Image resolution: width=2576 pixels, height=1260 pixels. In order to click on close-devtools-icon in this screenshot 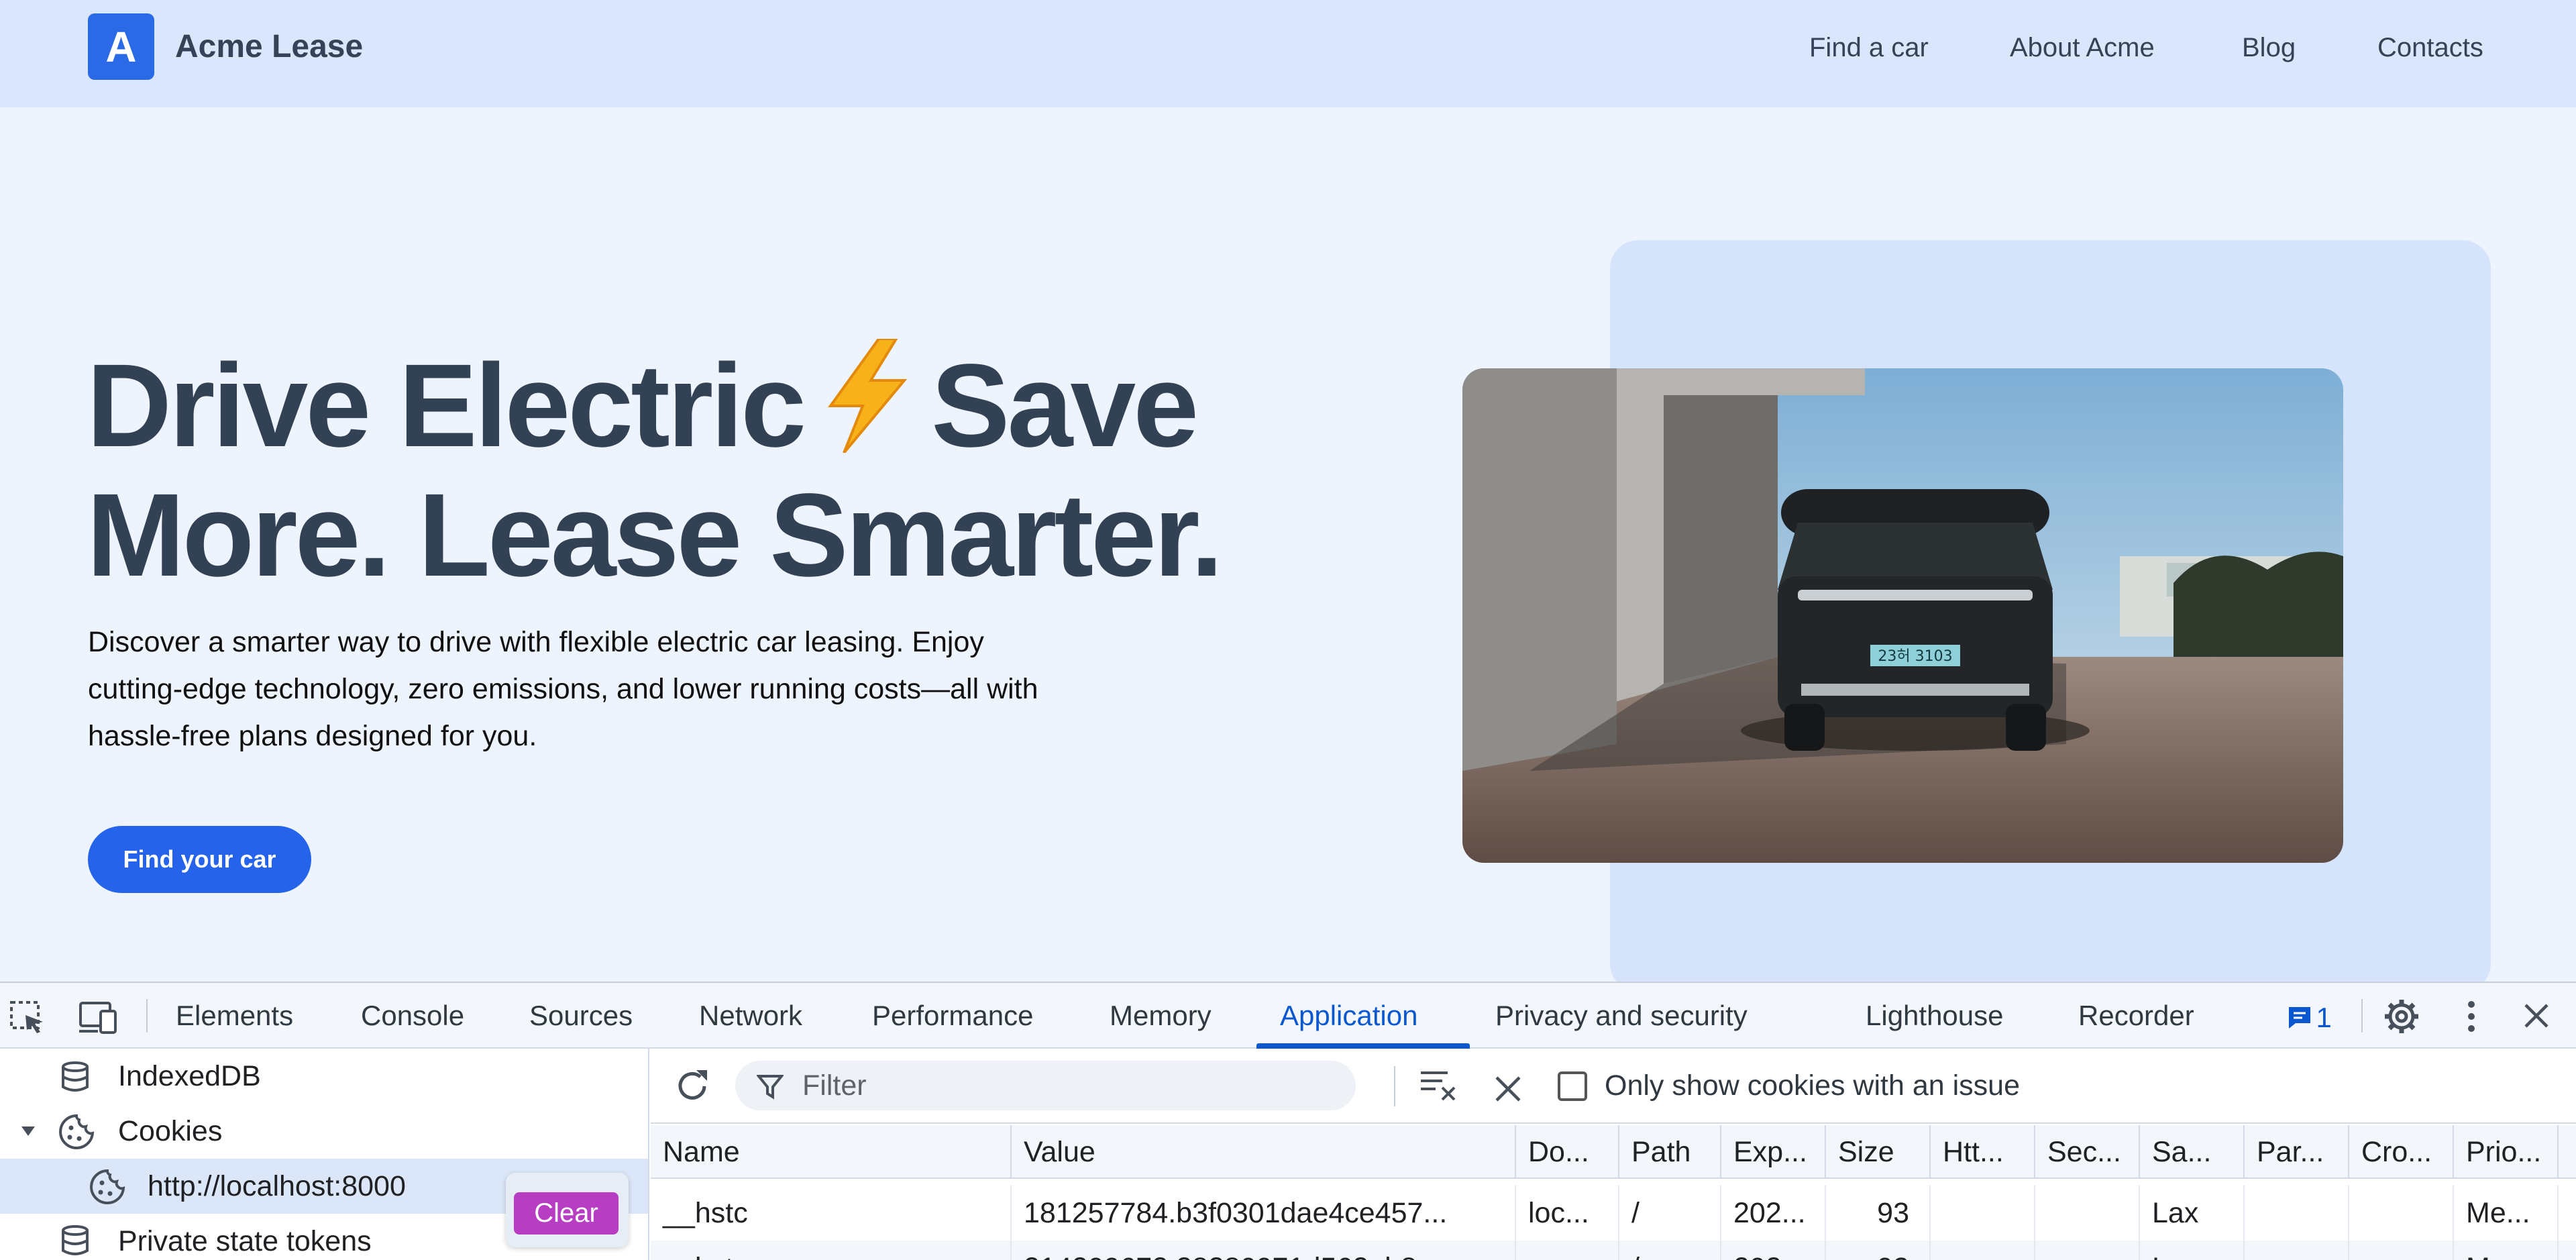, I will do `click(2536, 1018)`.